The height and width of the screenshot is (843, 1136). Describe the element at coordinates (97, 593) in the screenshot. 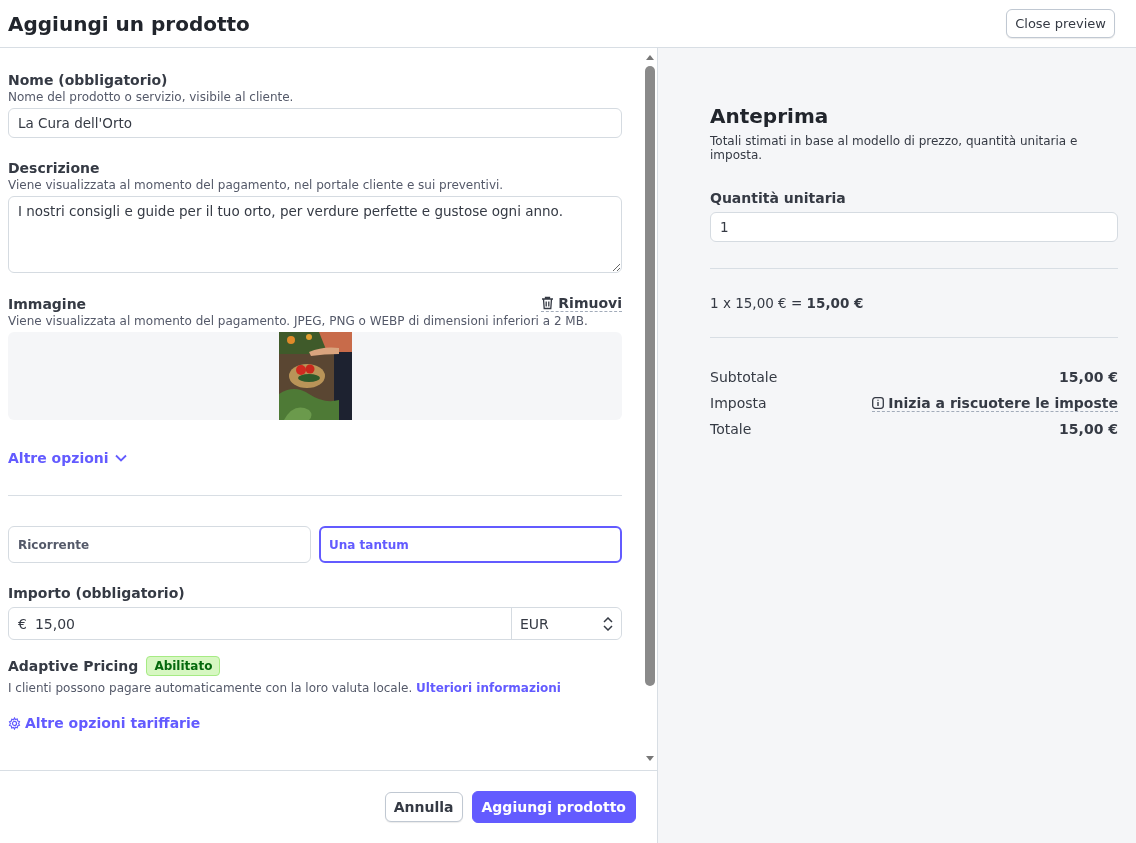

I see `field-label: Importo (obbligatorio)` at that location.